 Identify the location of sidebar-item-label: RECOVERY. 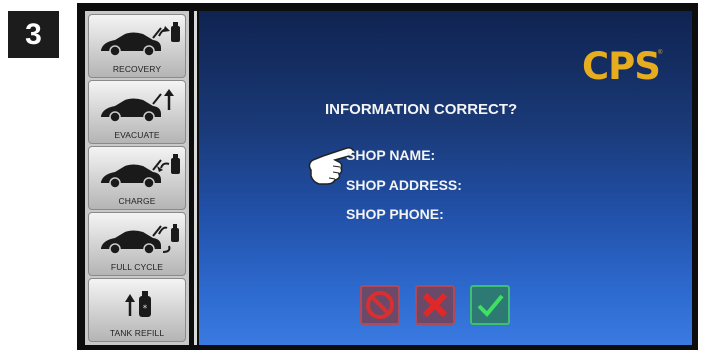
(137, 69).